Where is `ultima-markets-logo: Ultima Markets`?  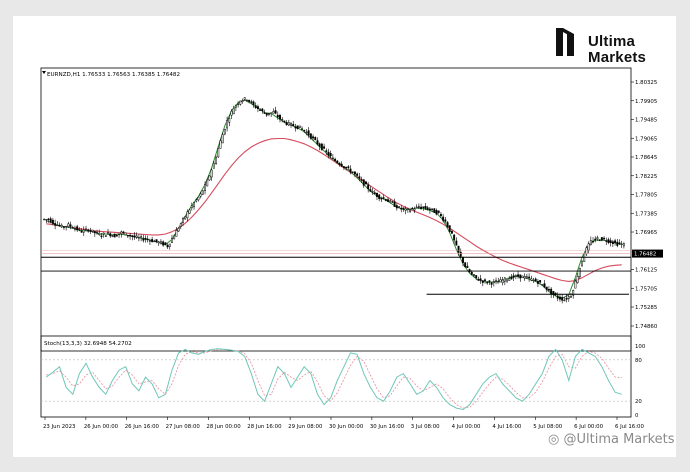
ultima-markets-logo: Ultima Markets is located at coordinates (611, 43).